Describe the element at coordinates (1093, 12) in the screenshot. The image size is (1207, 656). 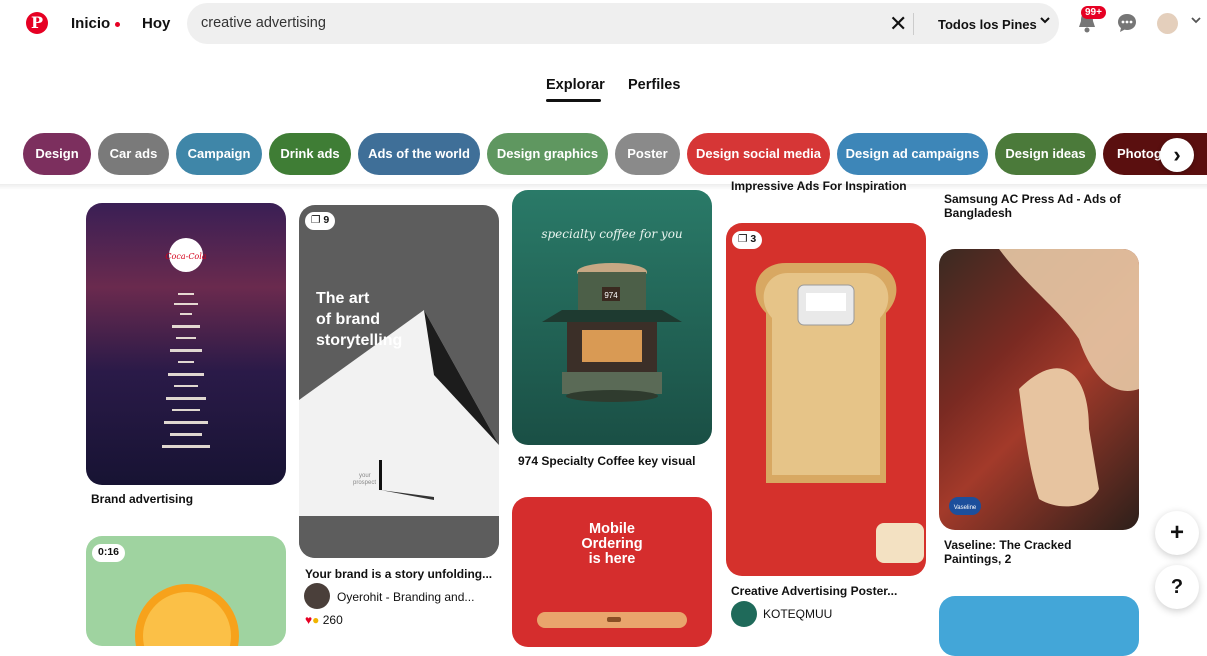
I see `notification-badge: 99+` at that location.